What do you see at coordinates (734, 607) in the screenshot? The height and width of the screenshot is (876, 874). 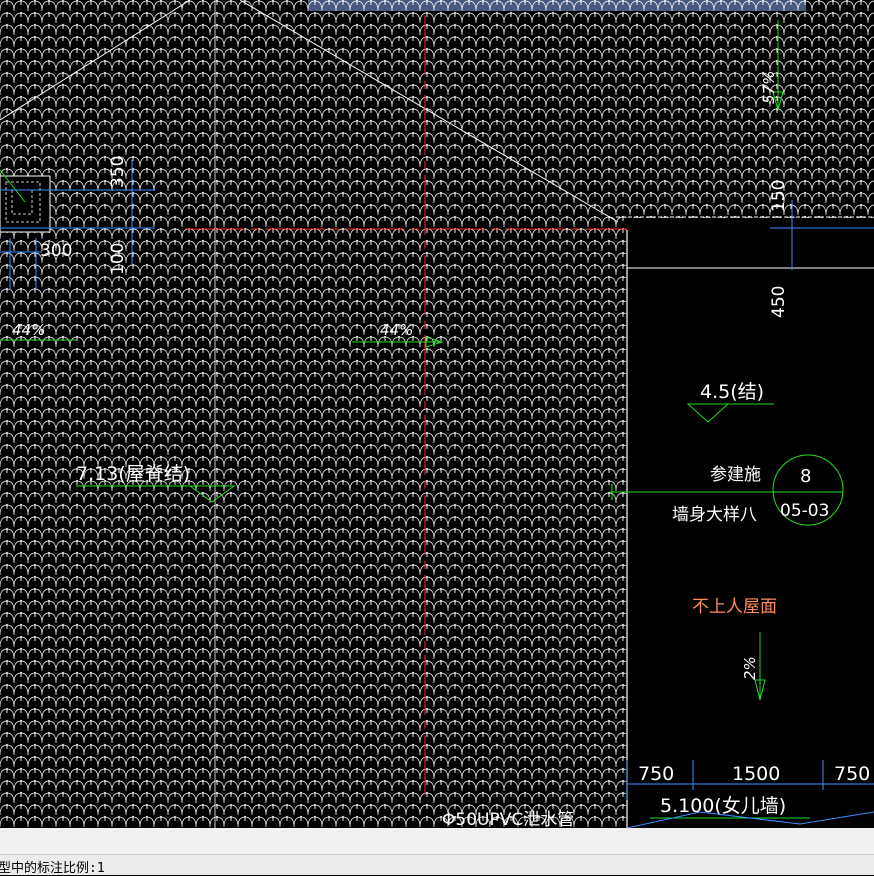 I see `roof-note: 不上人屋面` at bounding box center [734, 607].